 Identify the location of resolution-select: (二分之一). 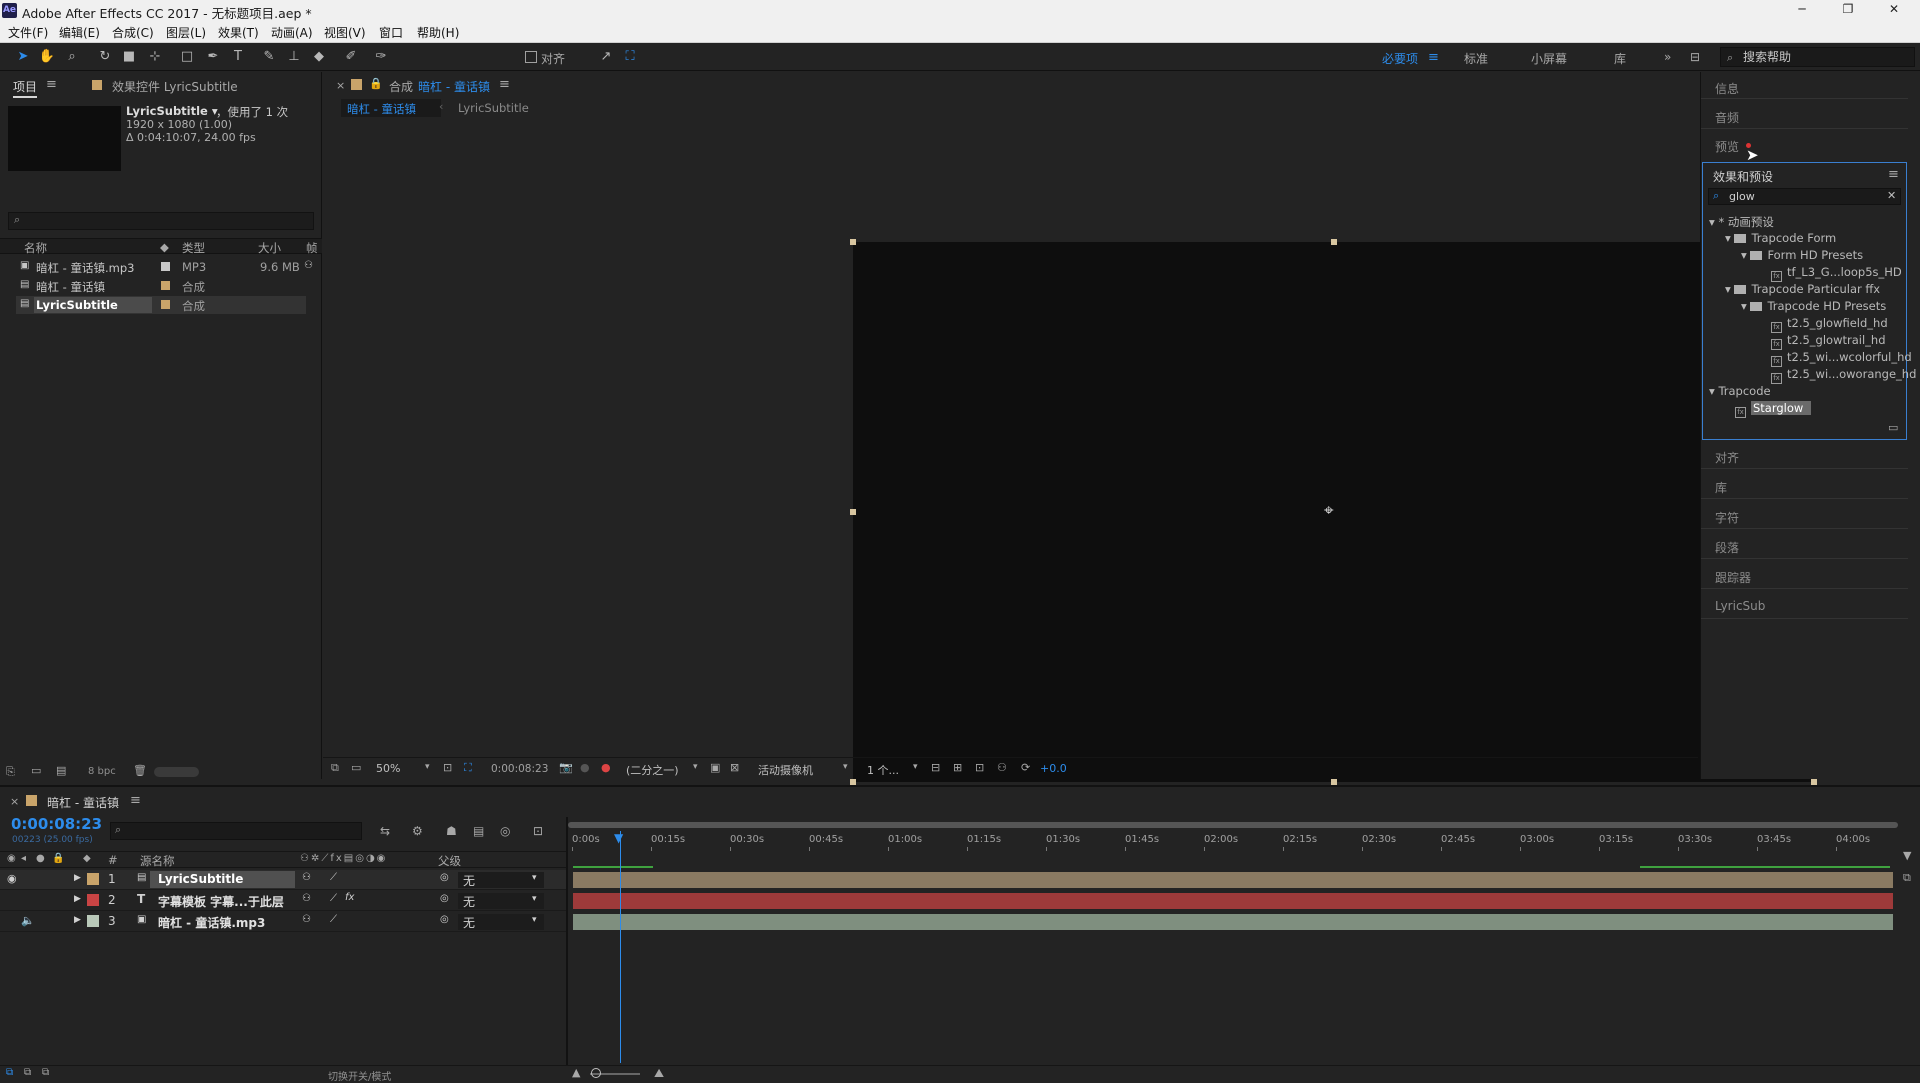
(652, 770).